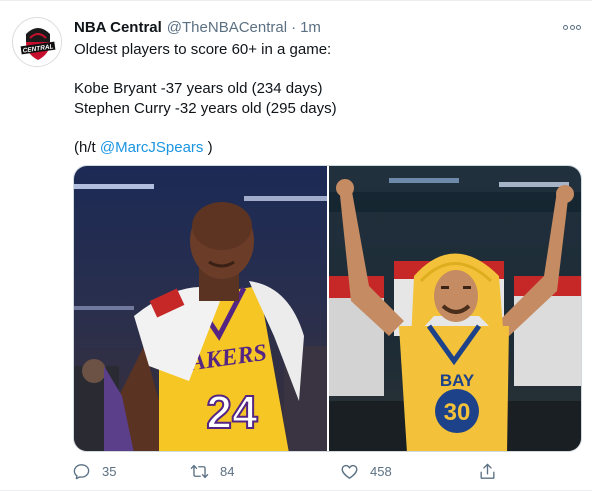  What do you see at coordinates (310, 27) in the screenshot?
I see `timestamp: 1m` at bounding box center [310, 27].